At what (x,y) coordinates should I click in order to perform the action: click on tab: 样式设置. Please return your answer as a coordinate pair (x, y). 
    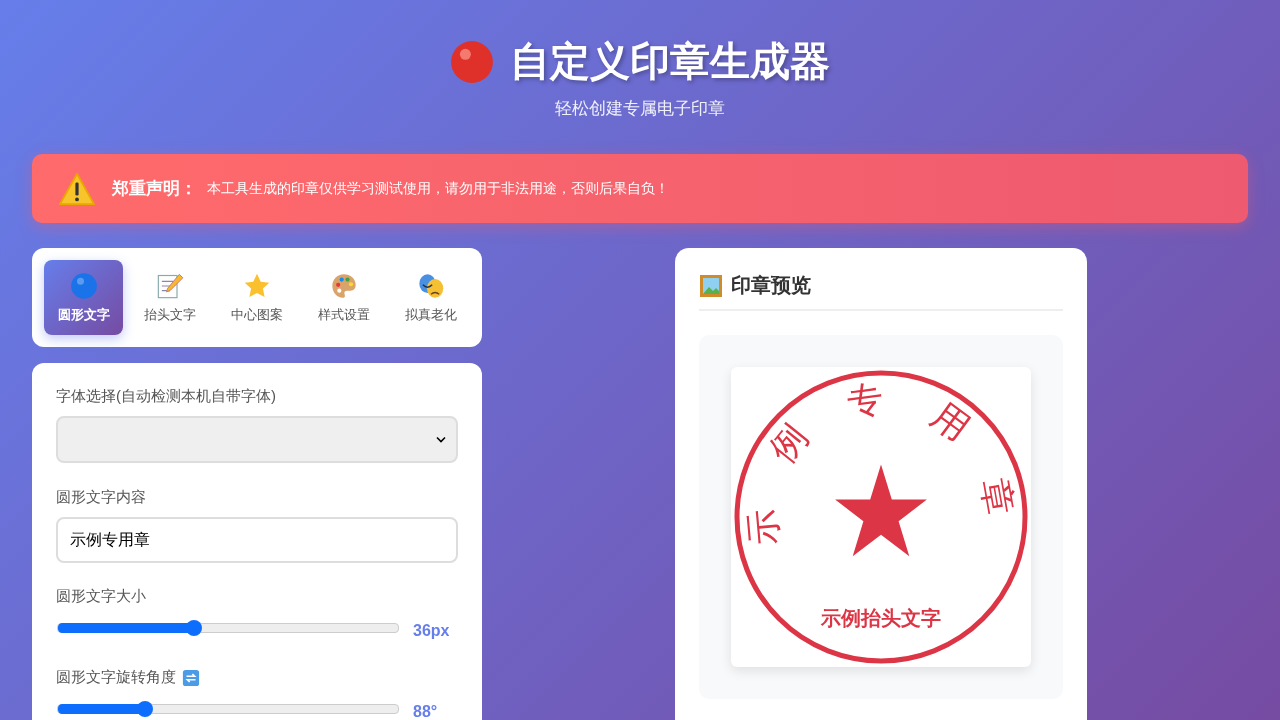
    Looking at the image, I should click on (344, 297).